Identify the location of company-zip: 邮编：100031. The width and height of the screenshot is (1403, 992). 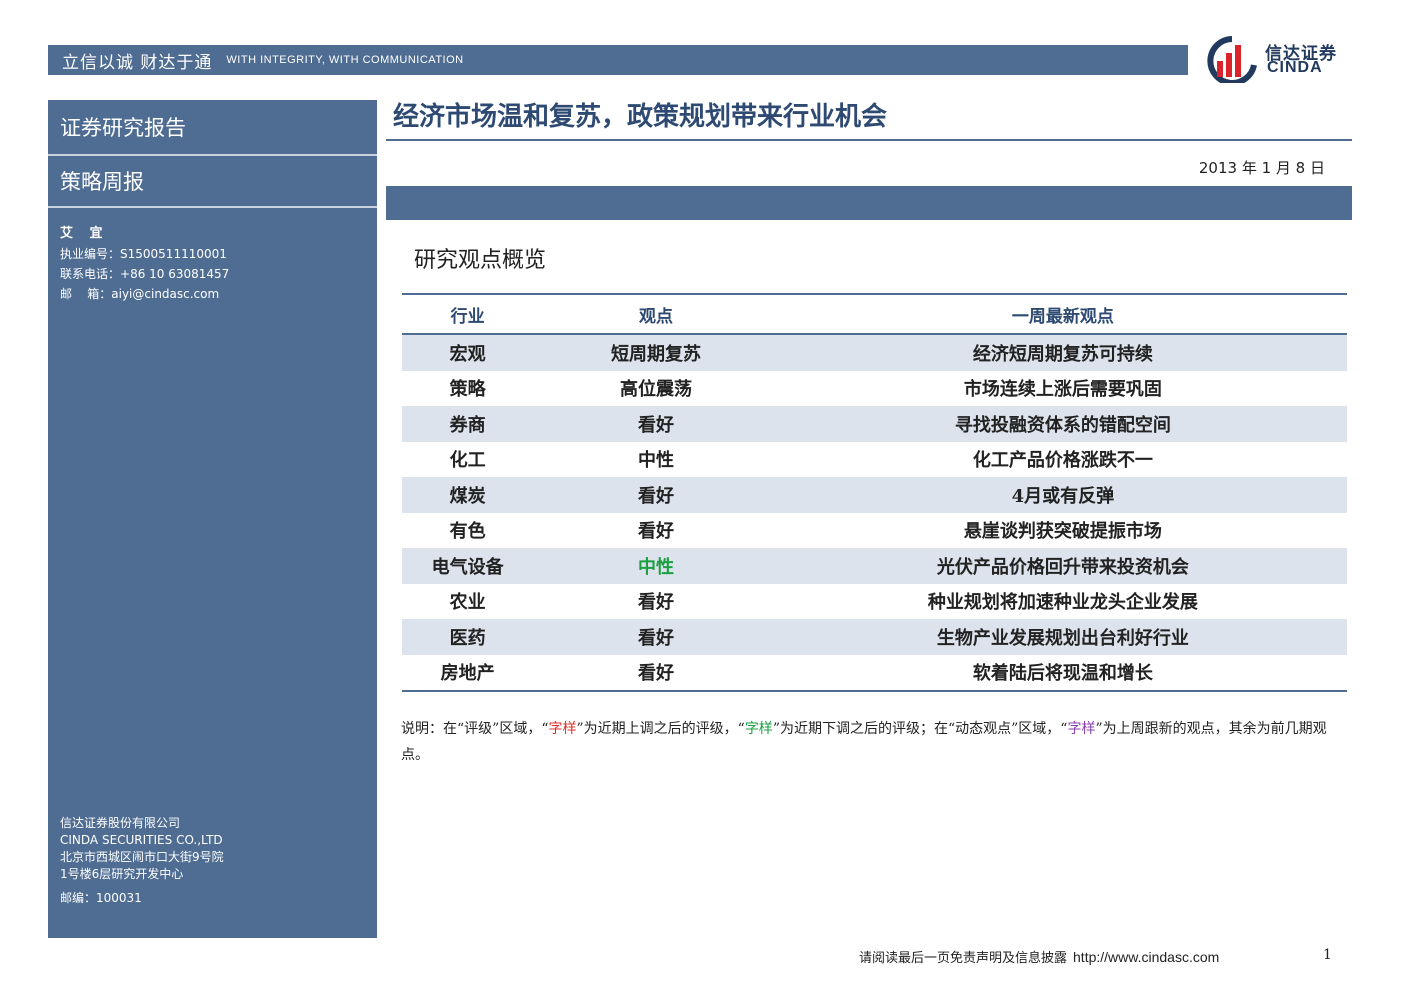
(101, 898).